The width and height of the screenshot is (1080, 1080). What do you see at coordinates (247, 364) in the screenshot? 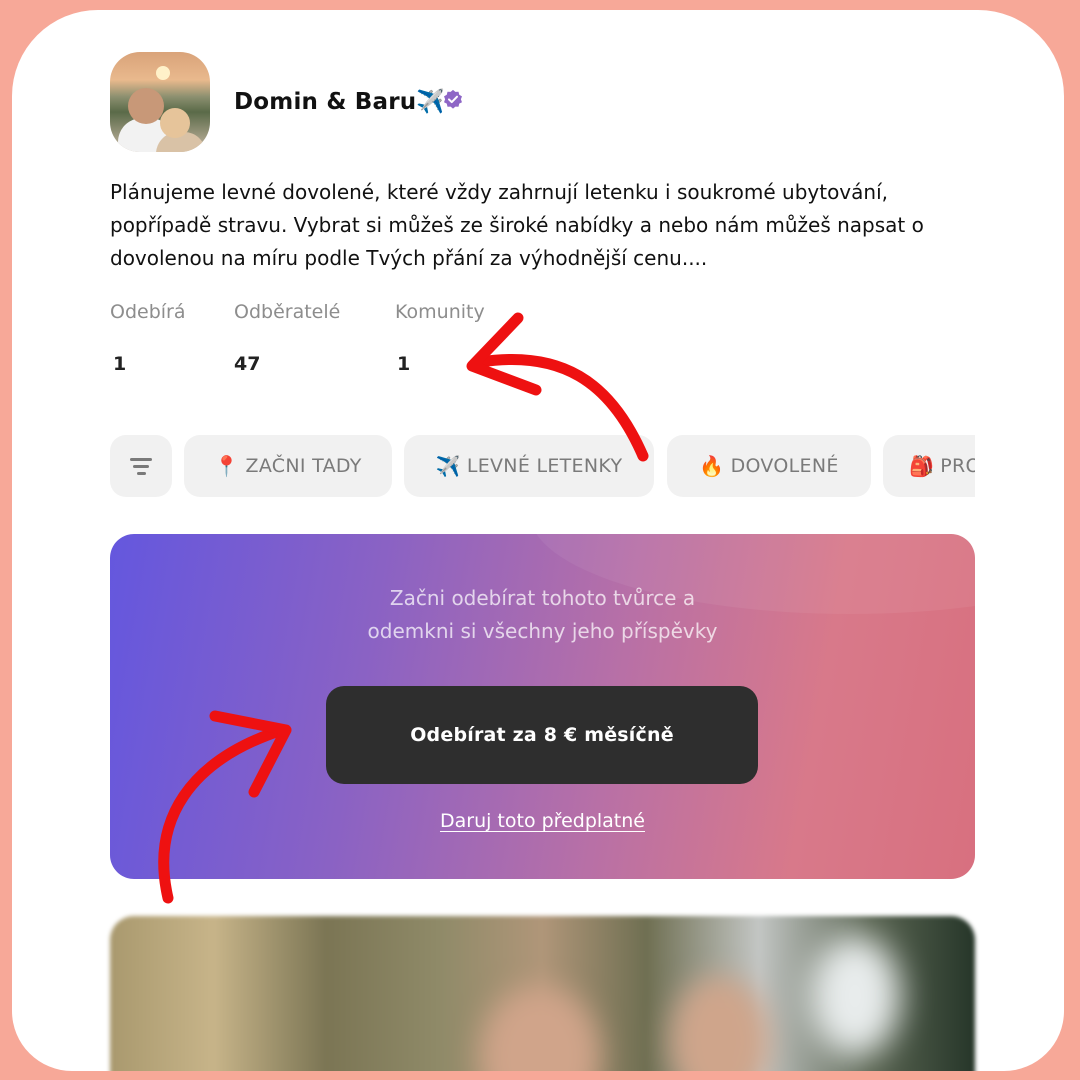
I see `stat-value-followers: 47` at bounding box center [247, 364].